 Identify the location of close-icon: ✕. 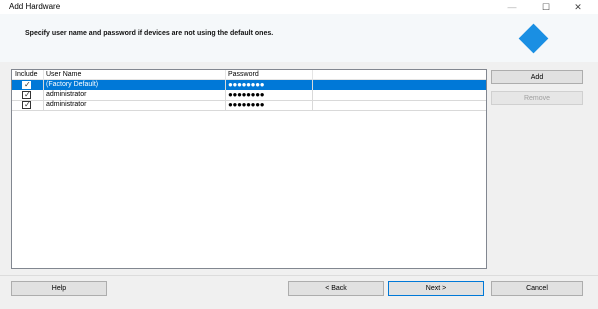
(578, 6).